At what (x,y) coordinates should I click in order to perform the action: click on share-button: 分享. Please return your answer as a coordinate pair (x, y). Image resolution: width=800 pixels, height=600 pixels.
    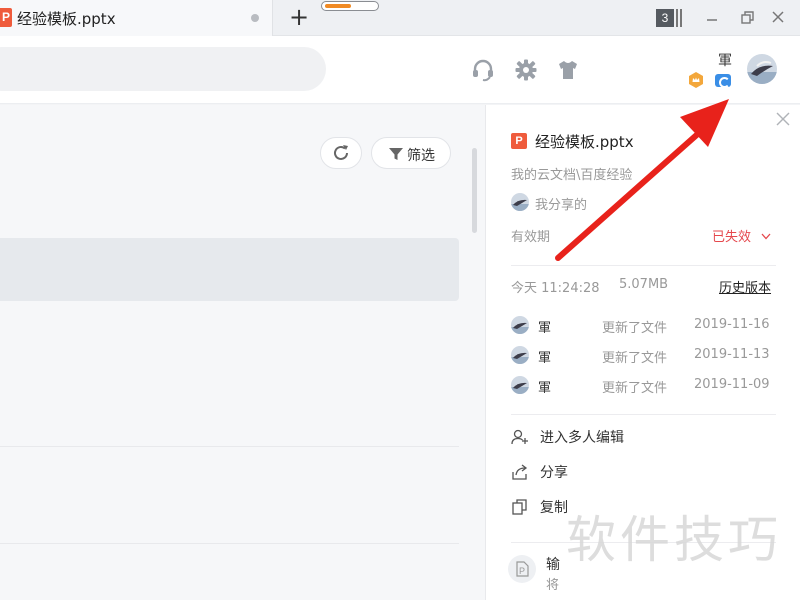
    Looking at the image, I should click on (611, 472).